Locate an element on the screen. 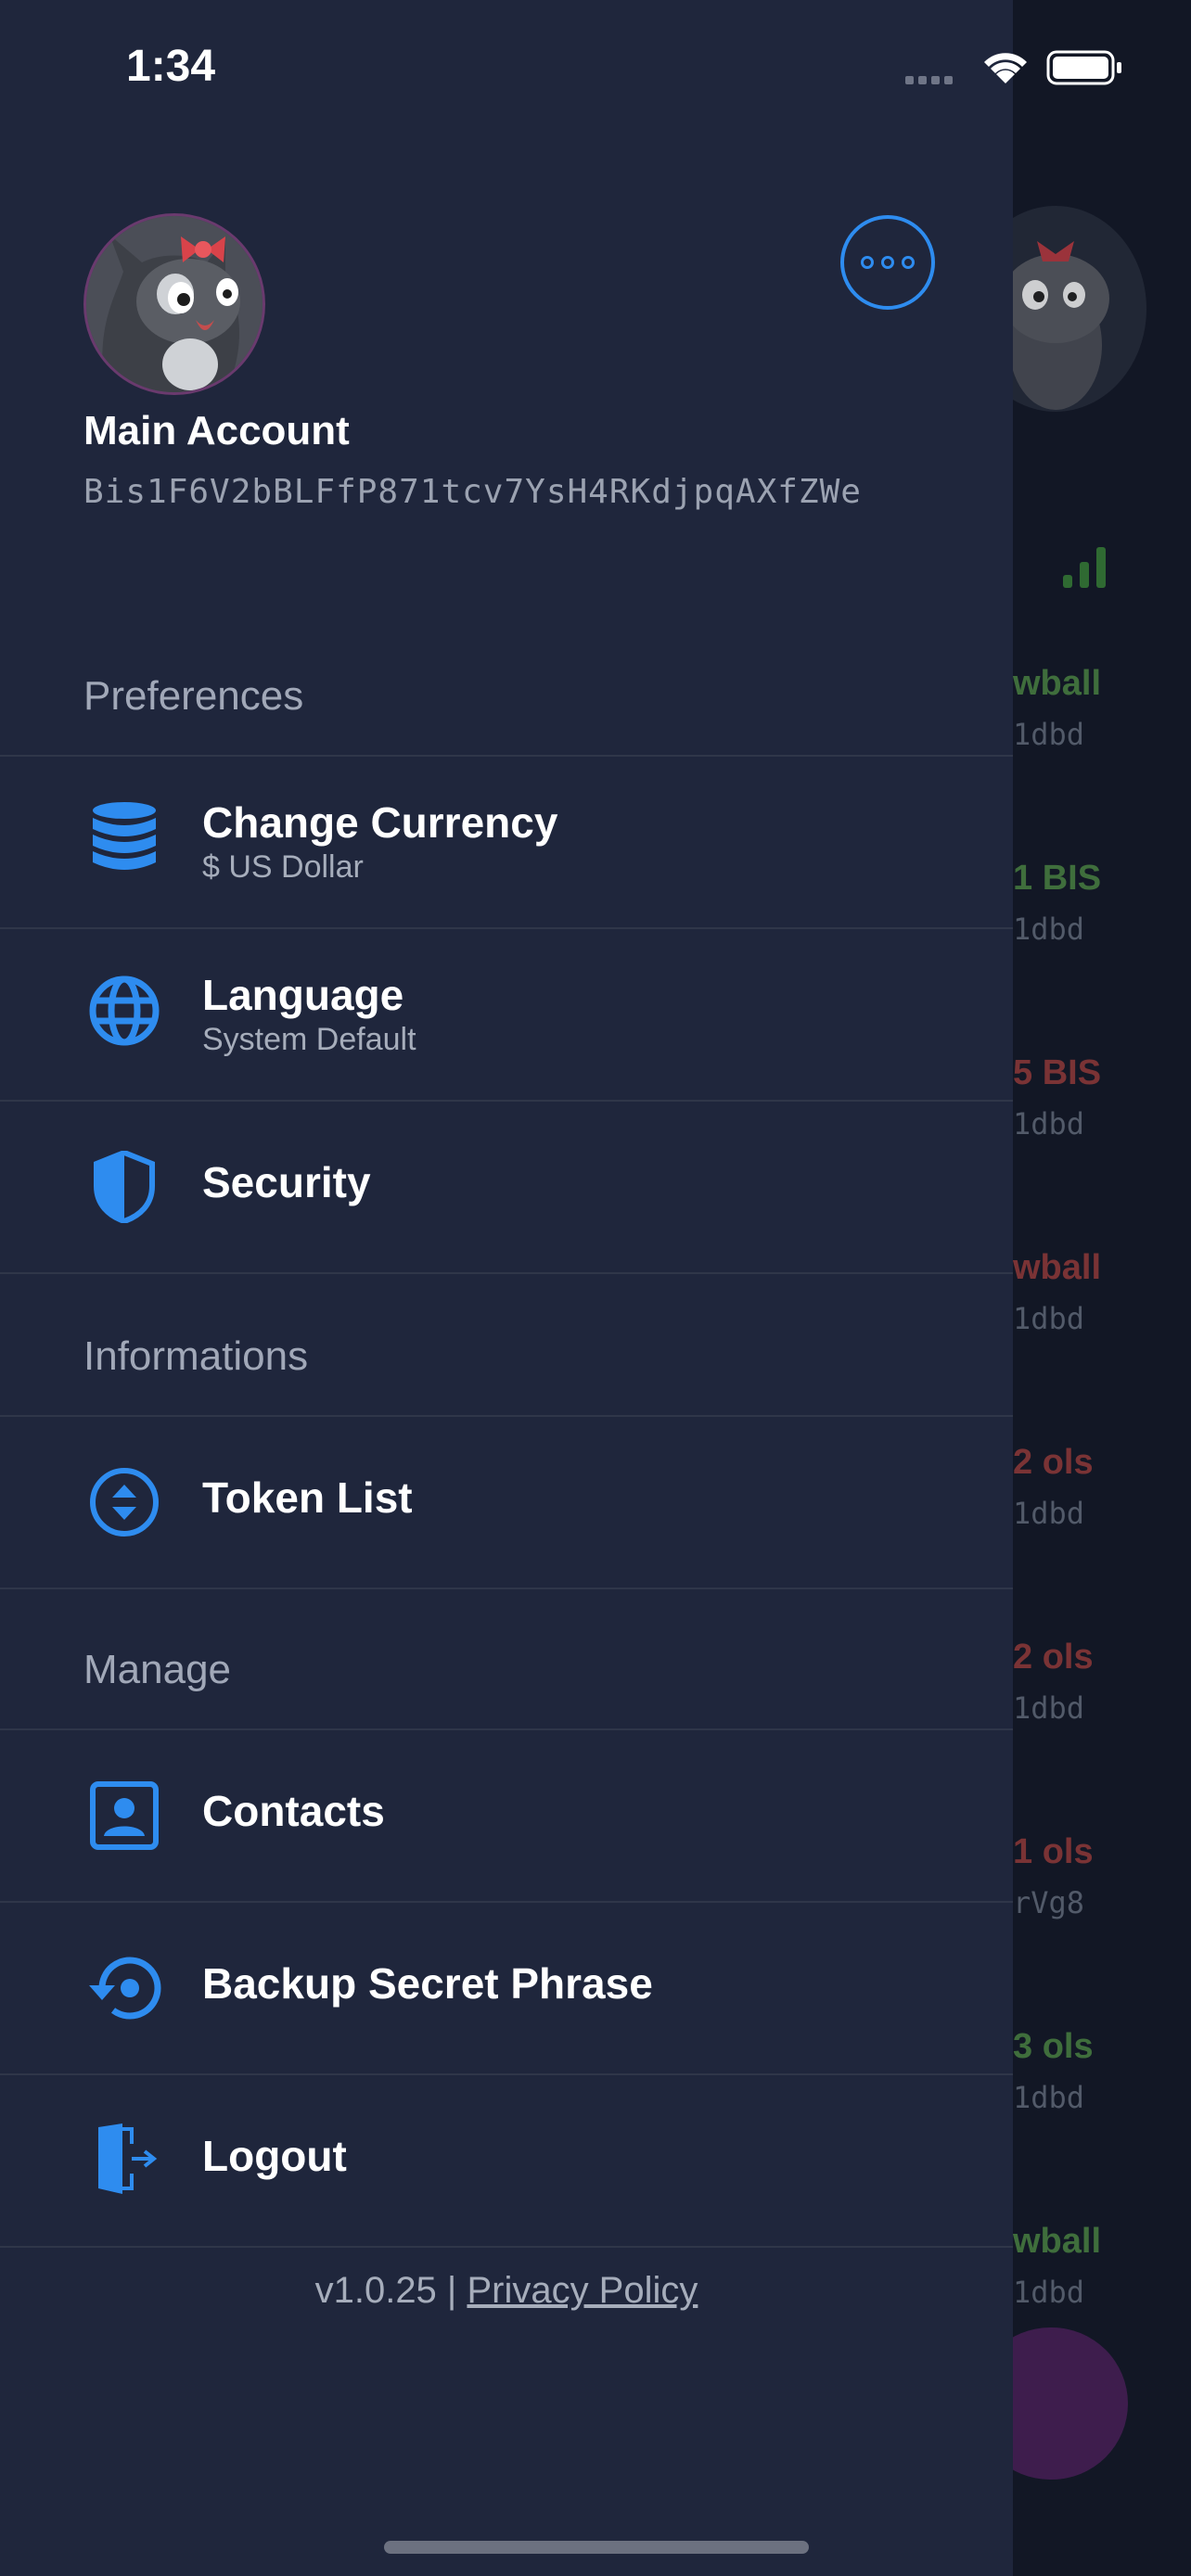 This screenshot has height=2576, width=1191. menu-item-token-list: Token List is located at coordinates (506, 1502).